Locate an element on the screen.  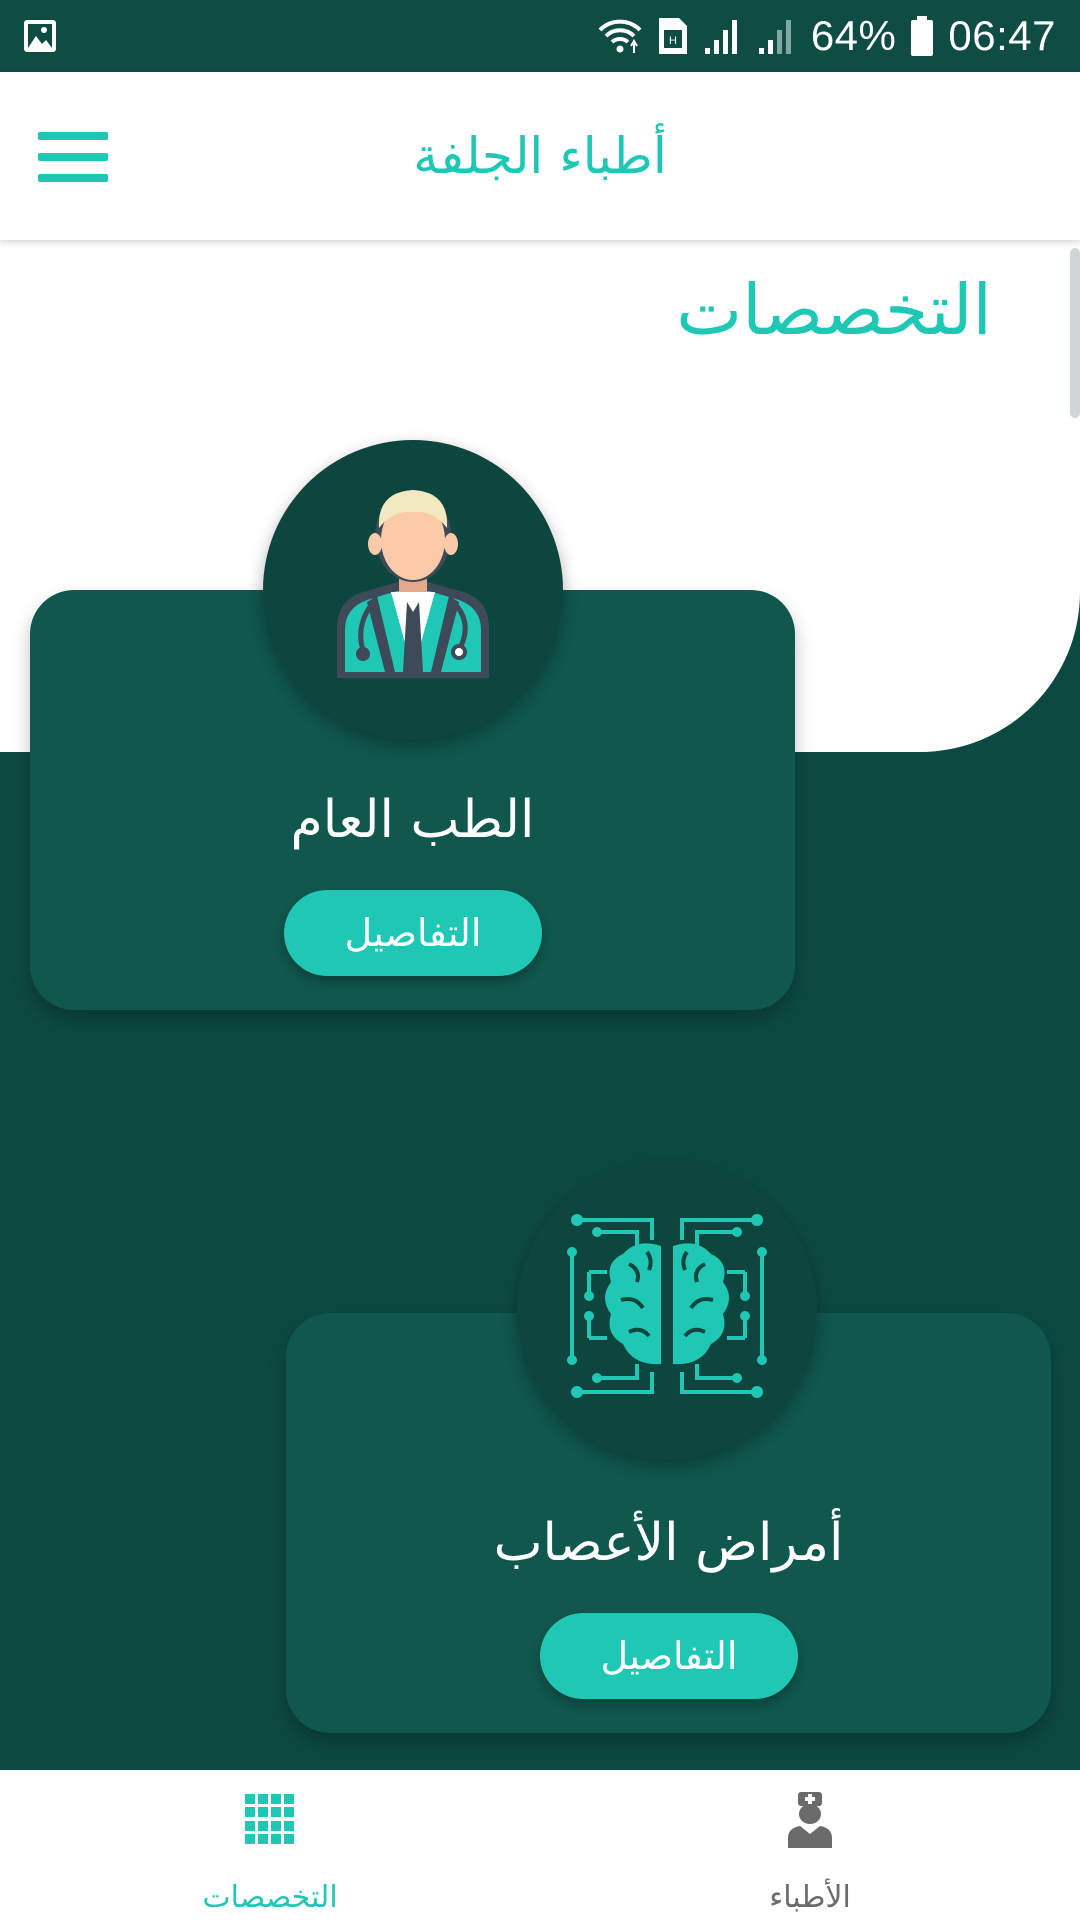
app-bar: أطباء الجلفة is located at coordinates (540, 156).